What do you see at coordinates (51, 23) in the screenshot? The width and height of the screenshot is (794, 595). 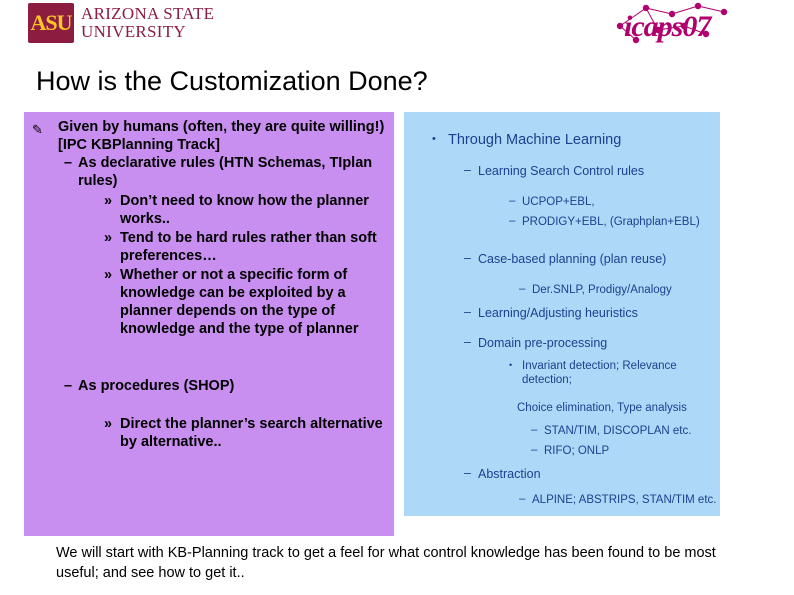 I see `asu-logo-mark: ASU` at bounding box center [51, 23].